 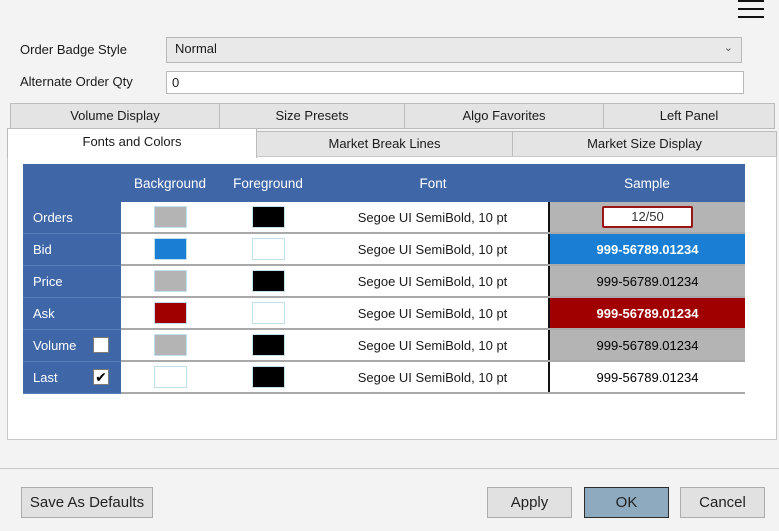 I want to click on hamburger-menu-icon, so click(x=751, y=9).